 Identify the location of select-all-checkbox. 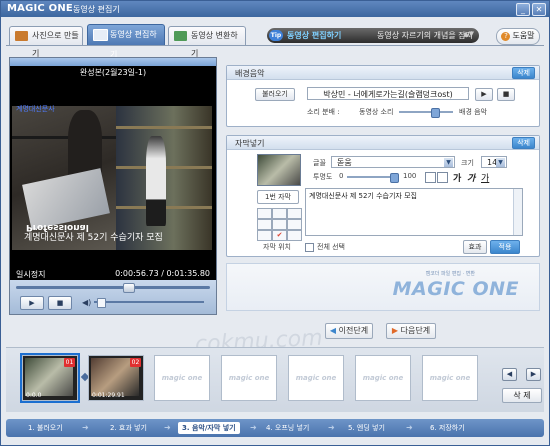
(309, 247).